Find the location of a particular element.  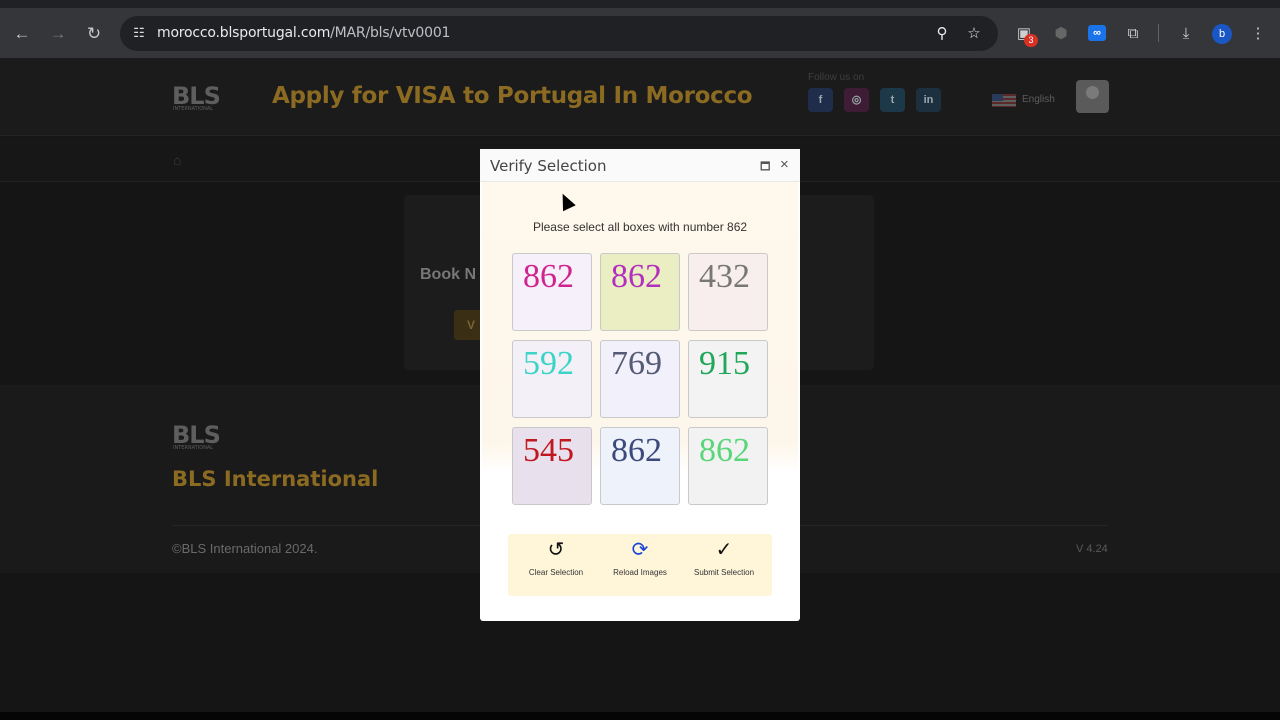

linkedin-icon: in is located at coordinates (928, 100).